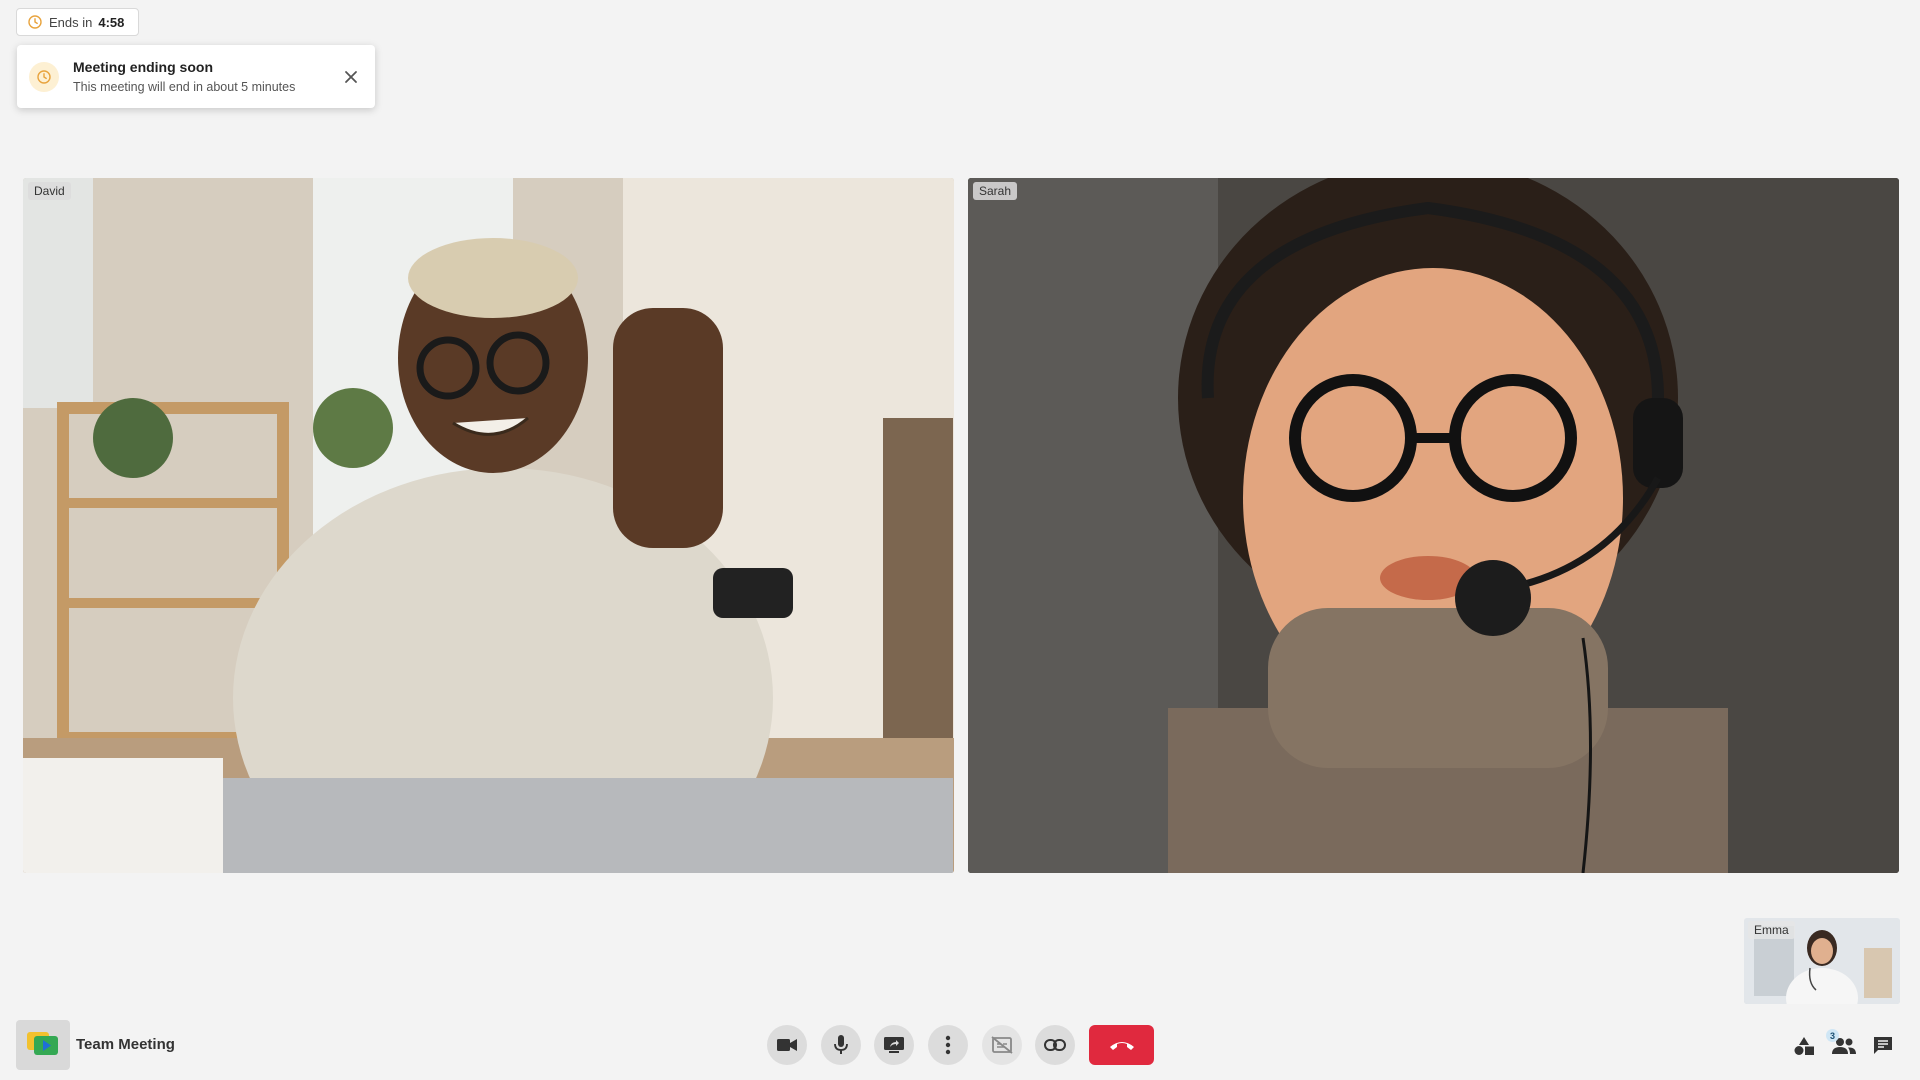 This screenshot has height=1080, width=1920. What do you see at coordinates (995, 191) in the screenshot?
I see `participant-name-tag: Sarah` at bounding box center [995, 191].